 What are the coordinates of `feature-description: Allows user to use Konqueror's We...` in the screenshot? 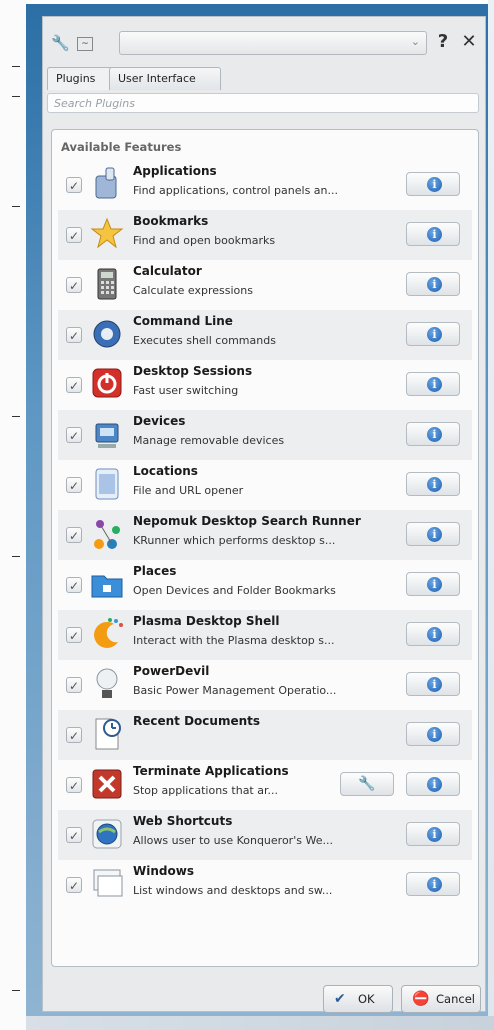 It's located at (233, 840).